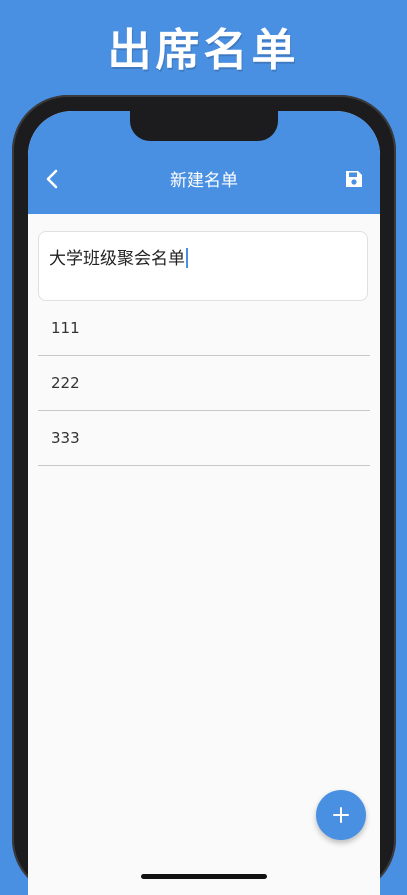  I want to click on list-item: 111, so click(204, 328).